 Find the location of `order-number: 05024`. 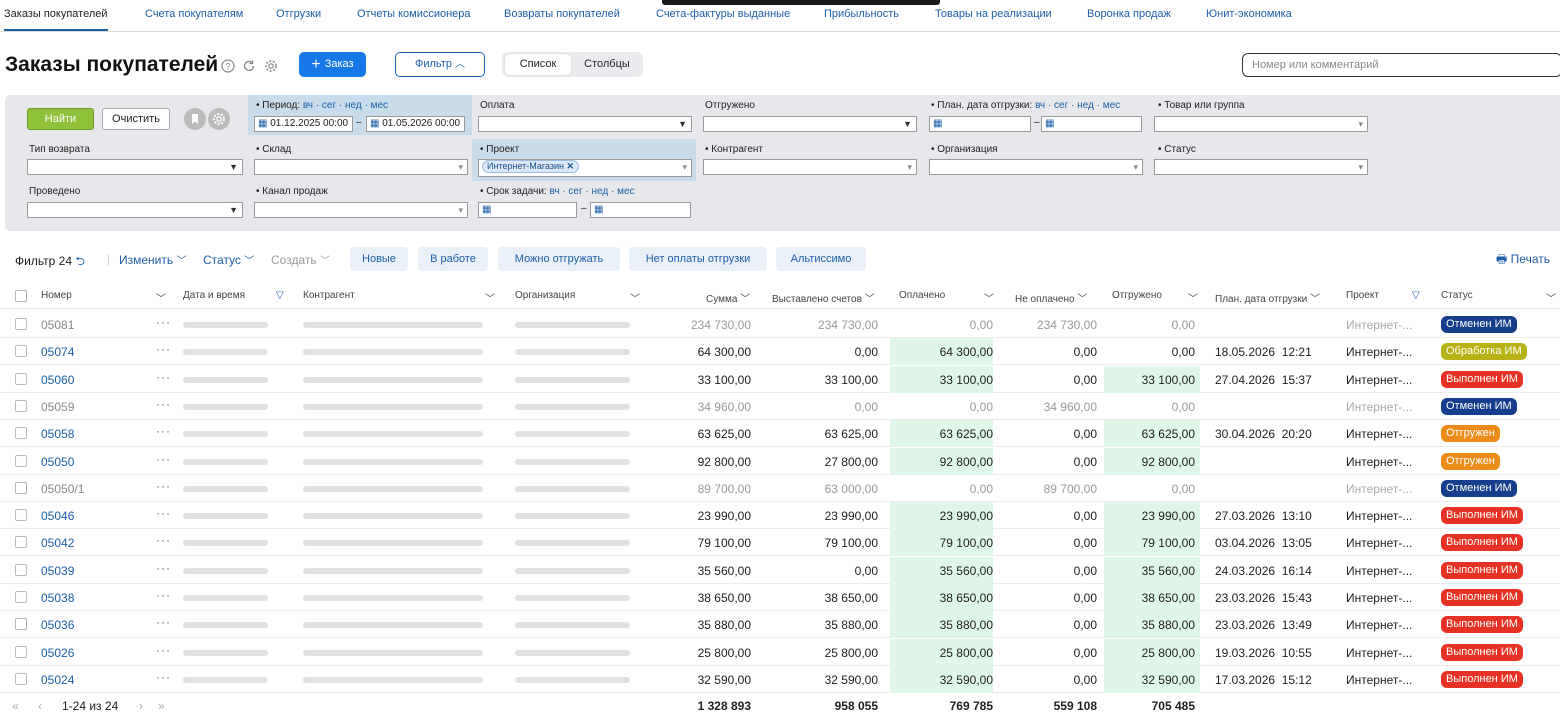

order-number: 05024 is located at coordinates (57, 680).